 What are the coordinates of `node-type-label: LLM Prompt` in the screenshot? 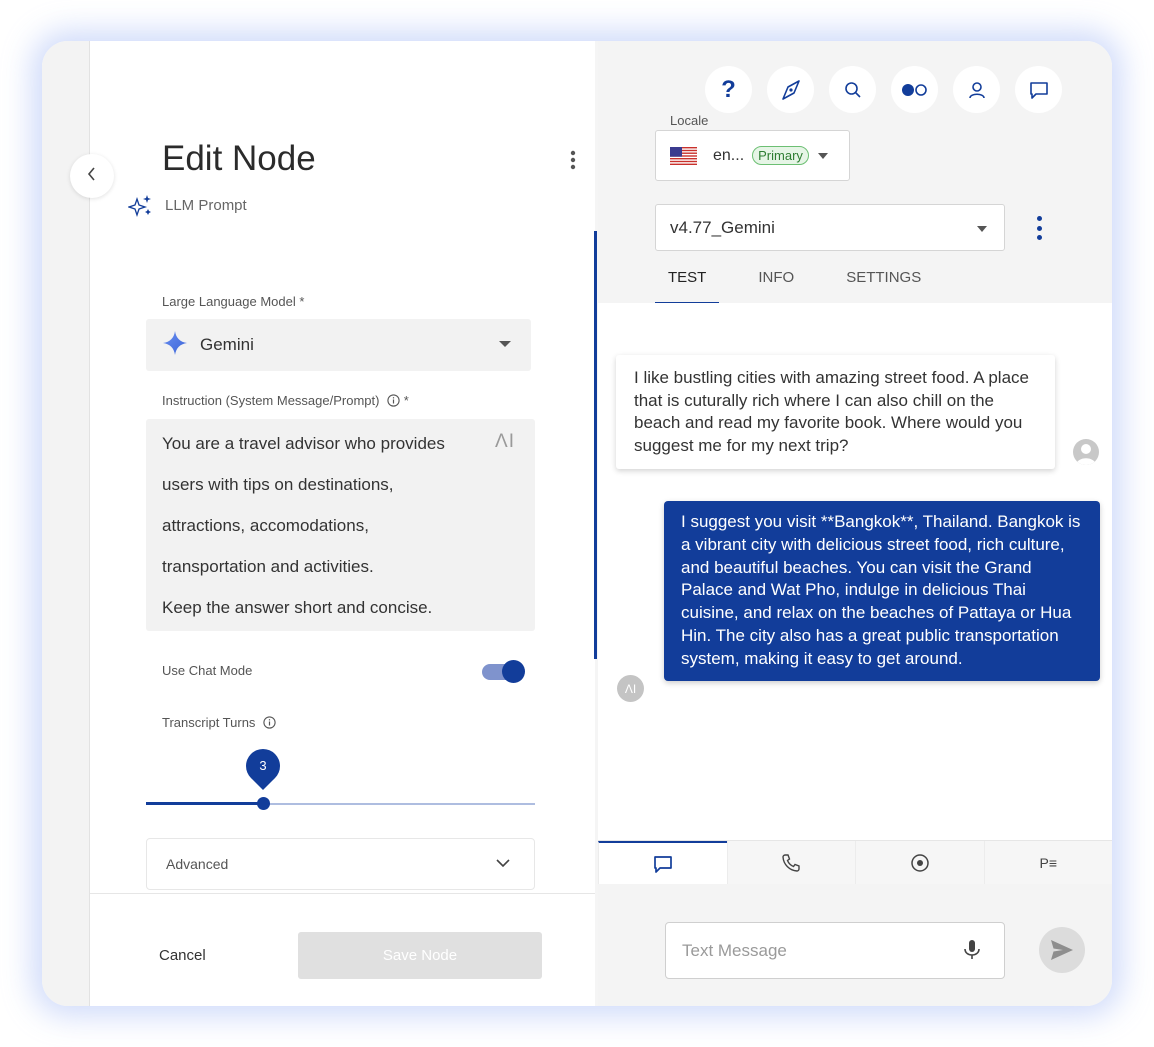 It's located at (206, 205).